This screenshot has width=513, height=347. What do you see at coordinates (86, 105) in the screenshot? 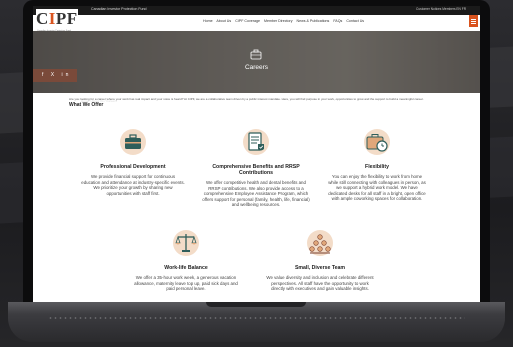
I see `section-title: What We Offer` at bounding box center [86, 105].